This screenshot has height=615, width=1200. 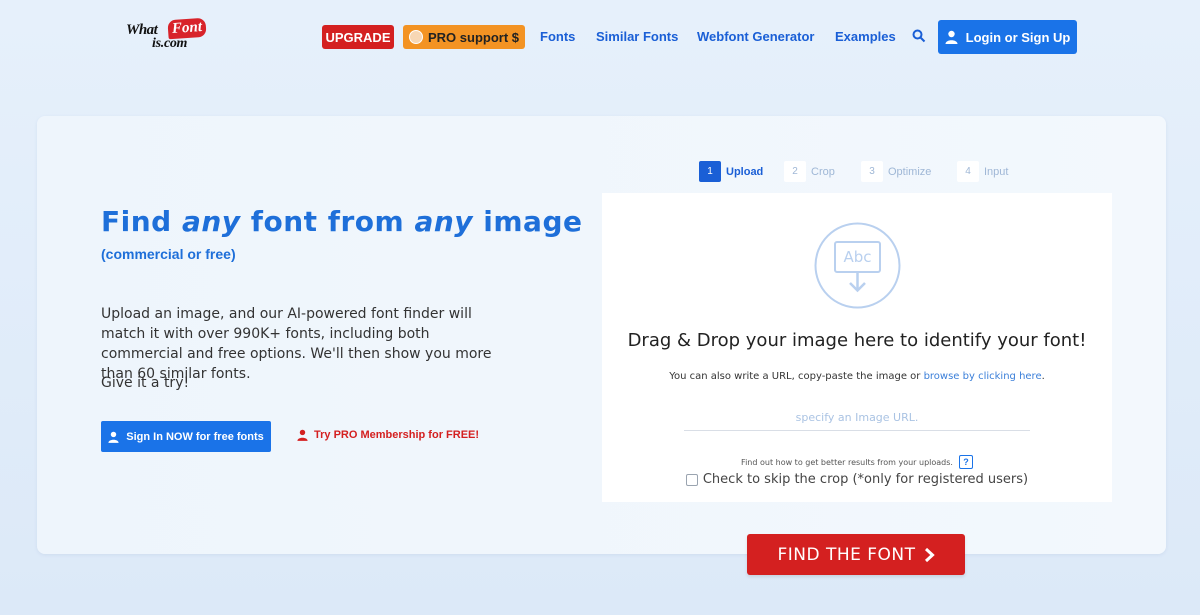 I want to click on nav-examples: Examples, so click(x=865, y=36).